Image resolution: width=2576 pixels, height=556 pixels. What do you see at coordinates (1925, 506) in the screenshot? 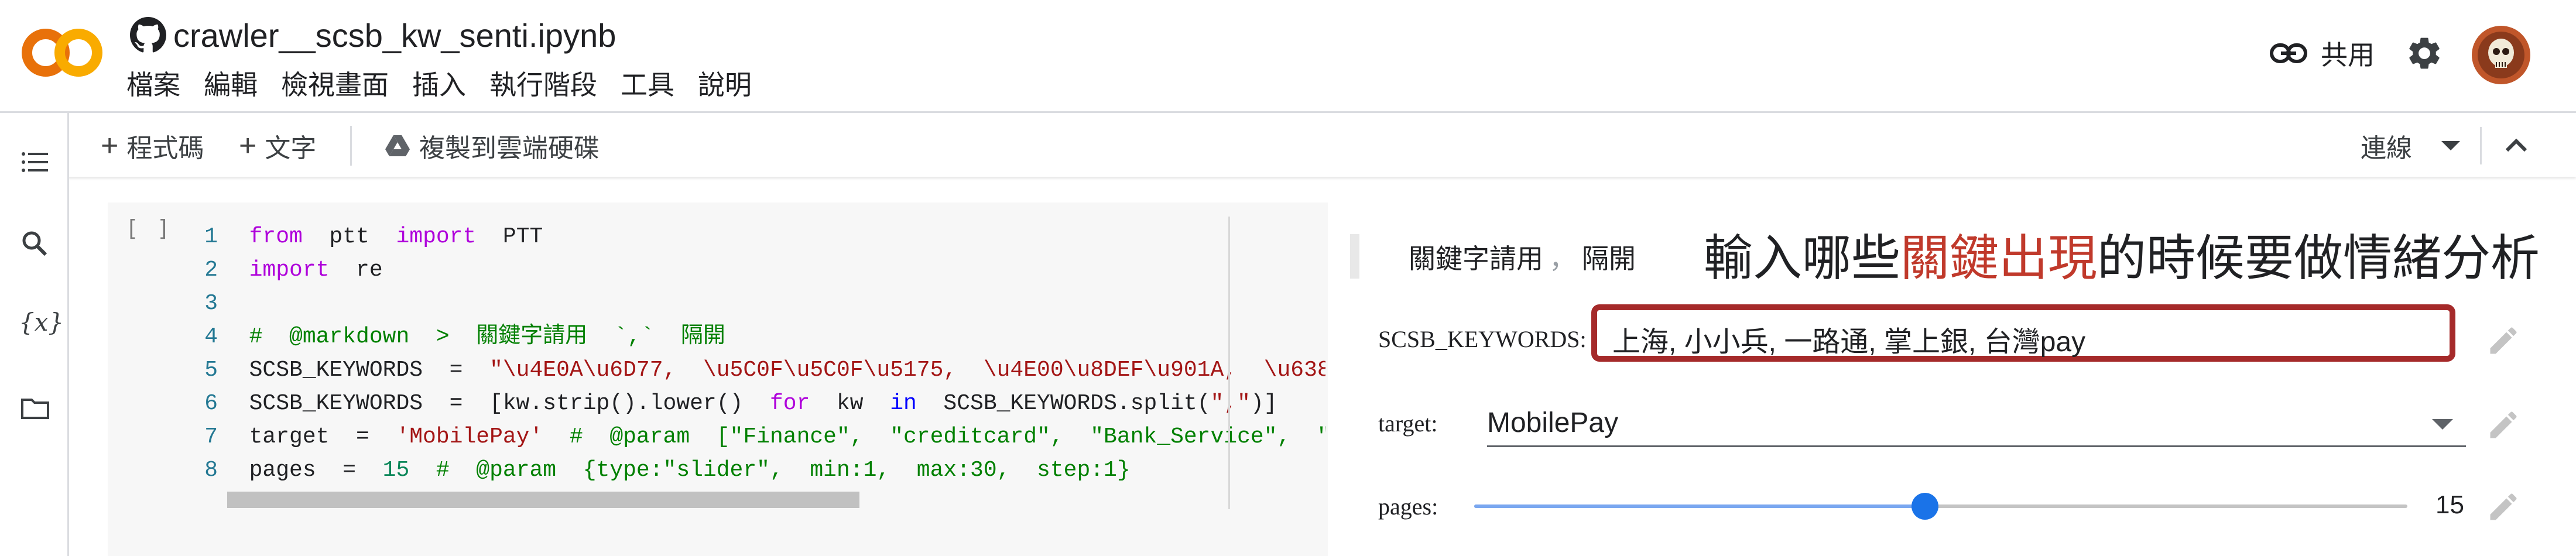
I see `slider-thumb` at bounding box center [1925, 506].